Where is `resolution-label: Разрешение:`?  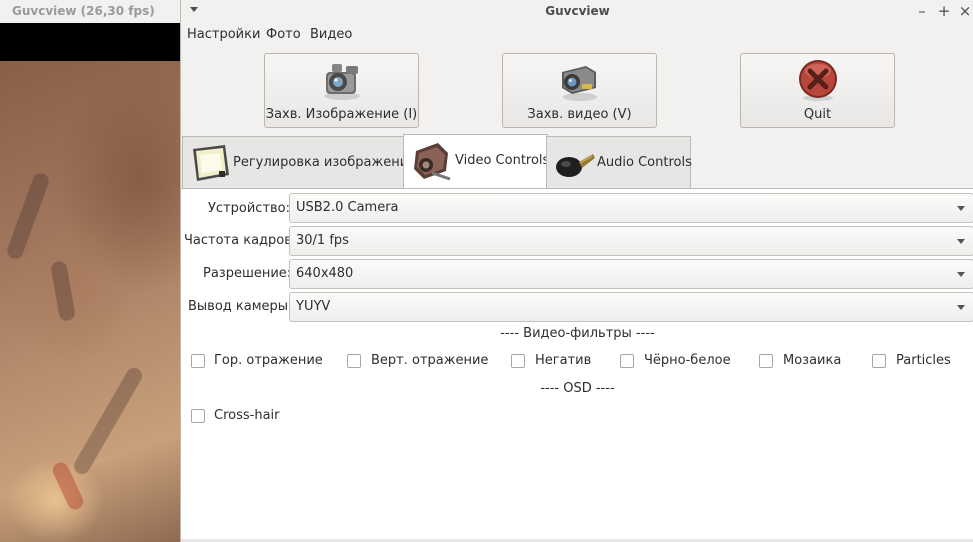
resolution-label: Разрешение: is located at coordinates (247, 273).